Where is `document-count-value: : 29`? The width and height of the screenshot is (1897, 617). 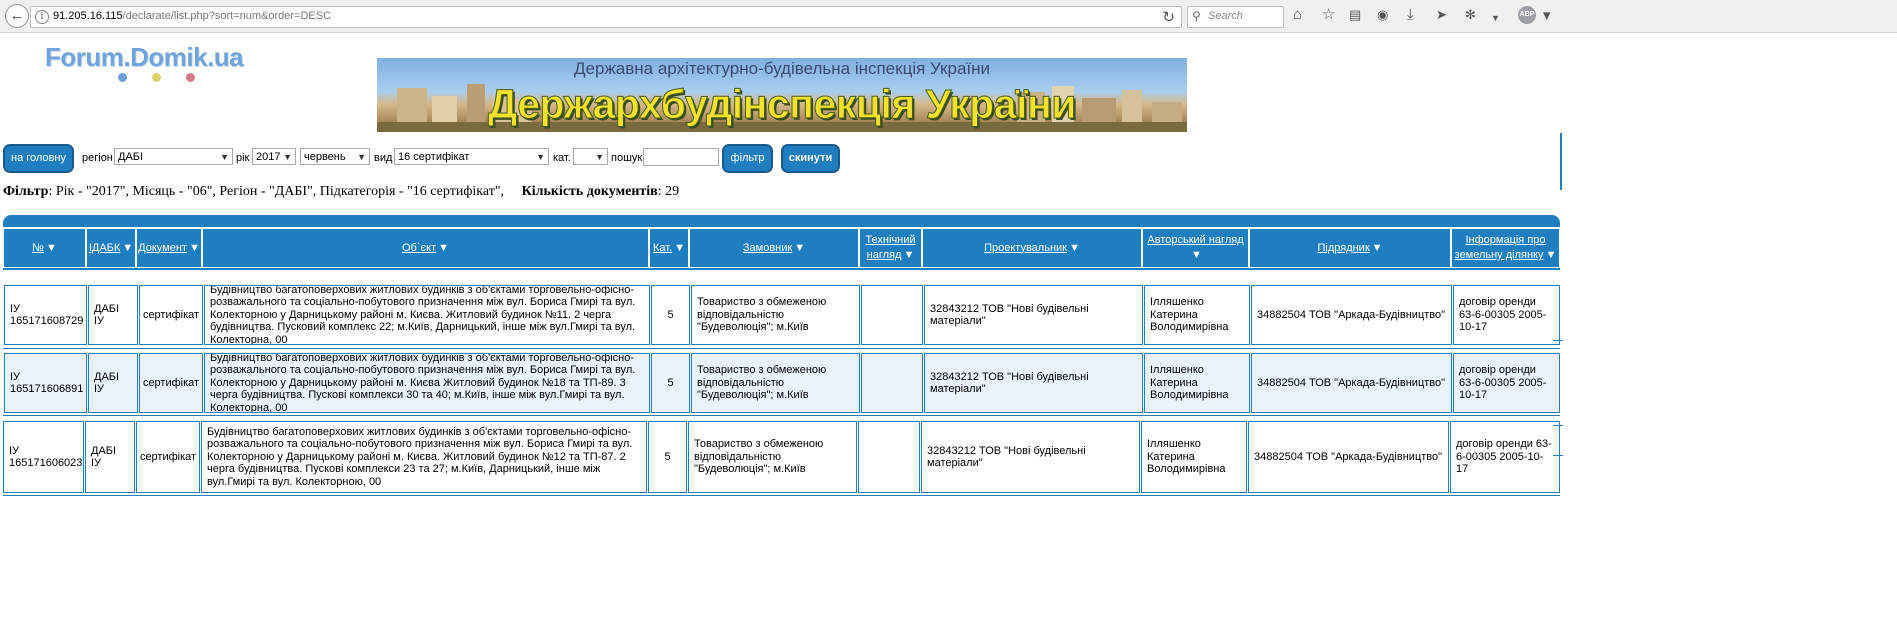
document-count-value: : 29 is located at coordinates (668, 191).